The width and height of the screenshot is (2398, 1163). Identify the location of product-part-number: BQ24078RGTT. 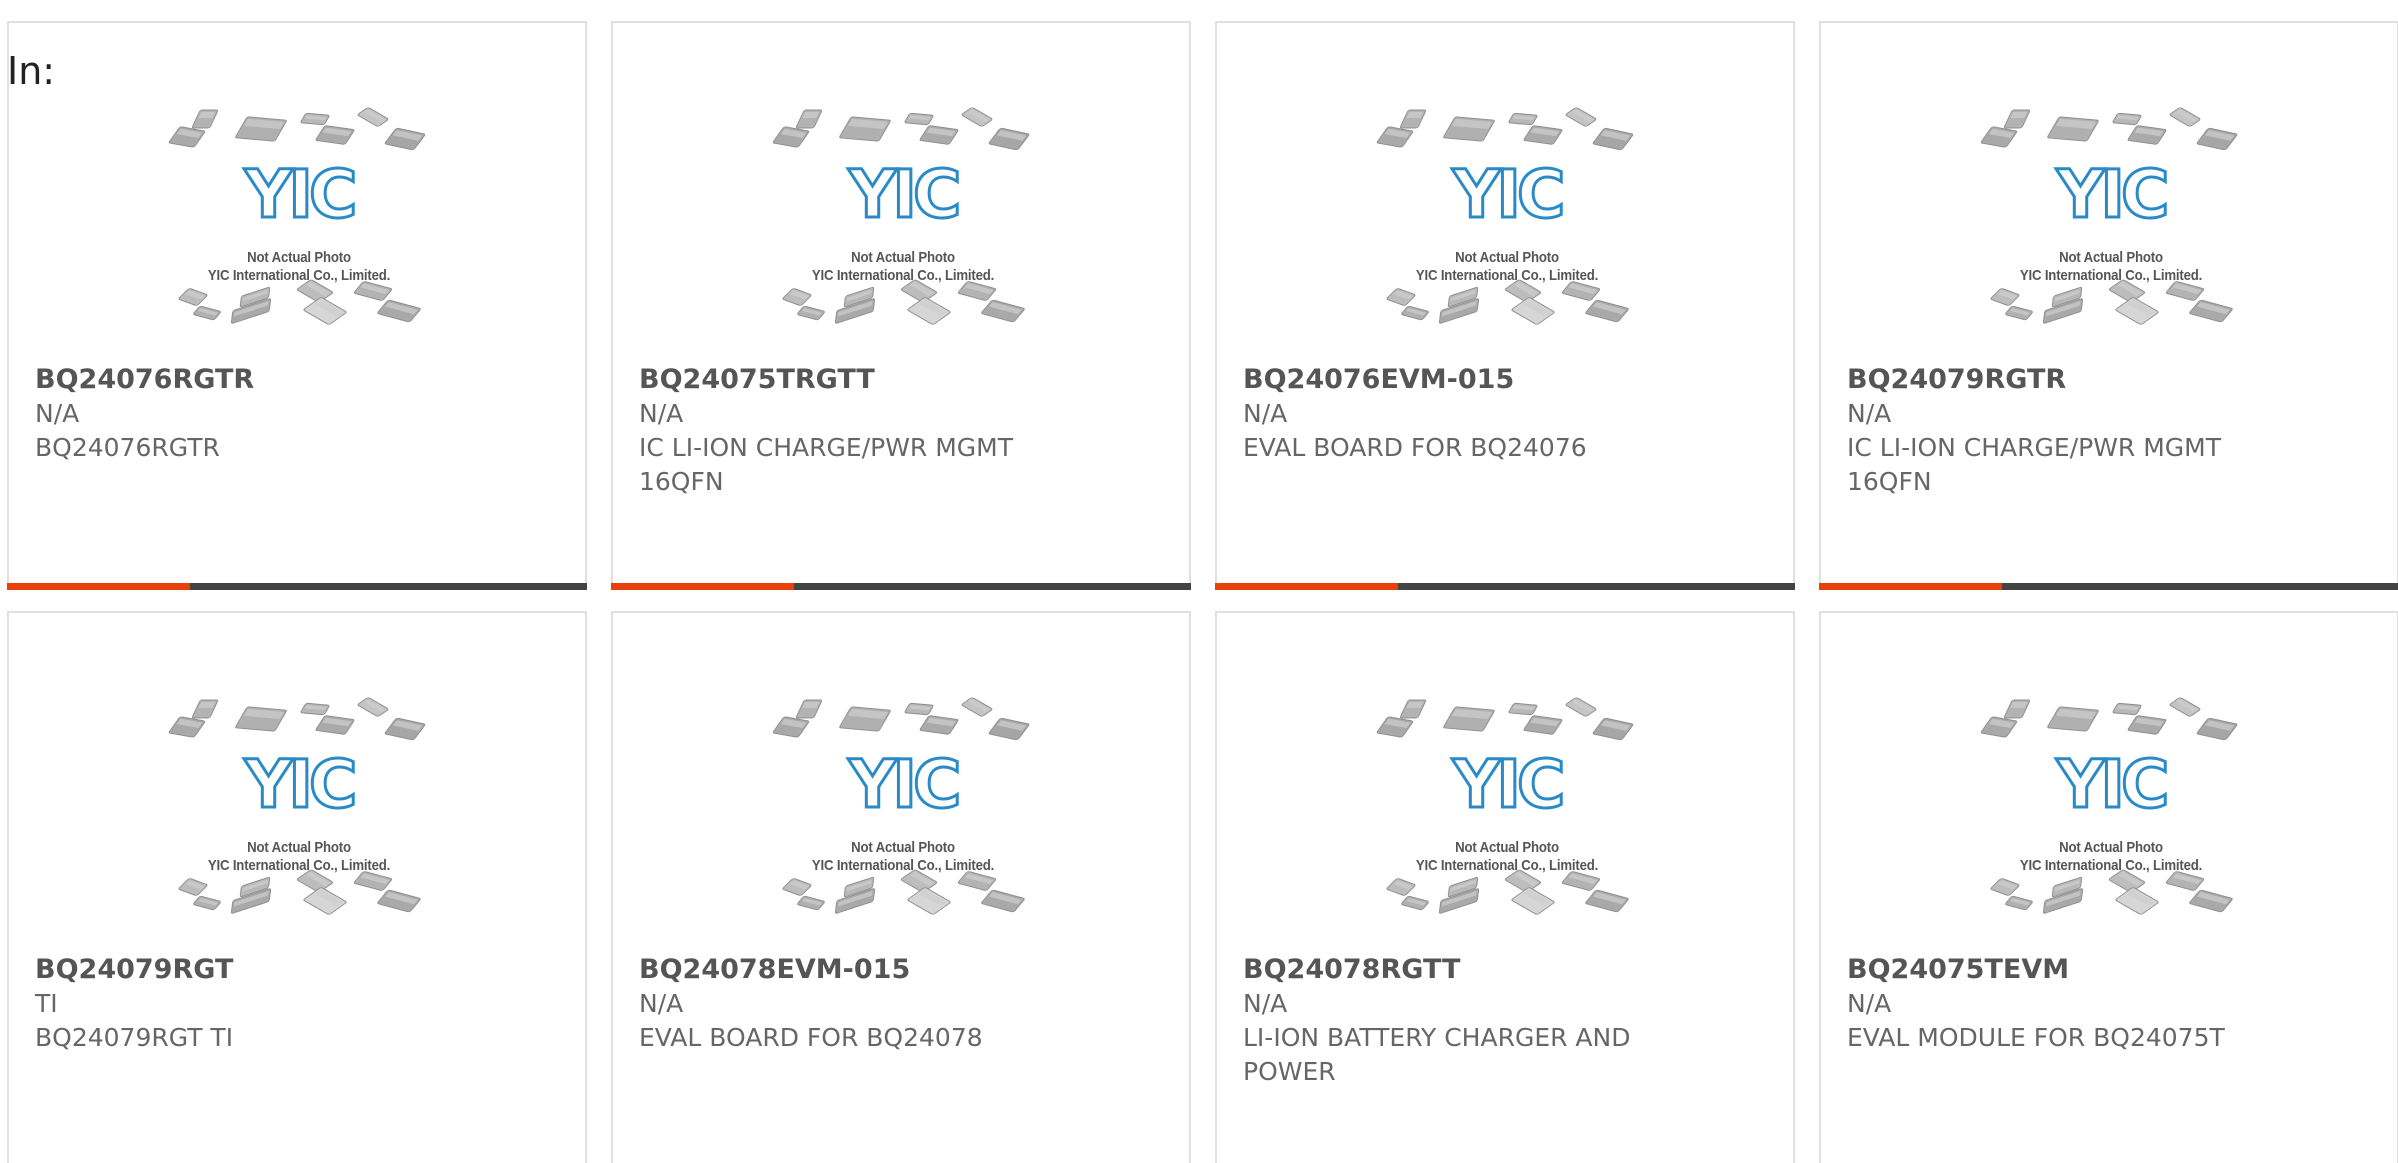
(1503, 970).